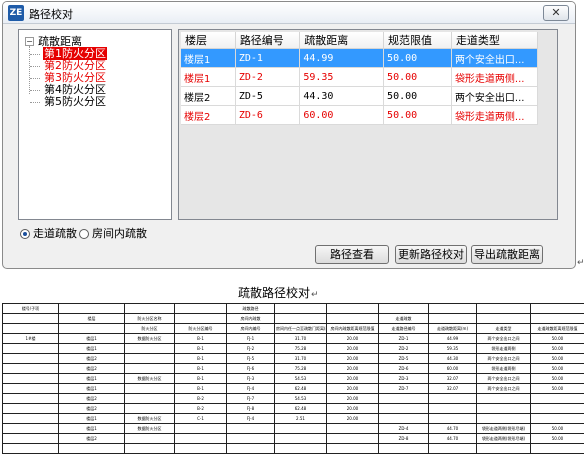 The width and height of the screenshot is (586, 468). Describe the element at coordinates (48, 234) in the screenshot. I see `corridor-evac-radio: 走道疏散` at that location.